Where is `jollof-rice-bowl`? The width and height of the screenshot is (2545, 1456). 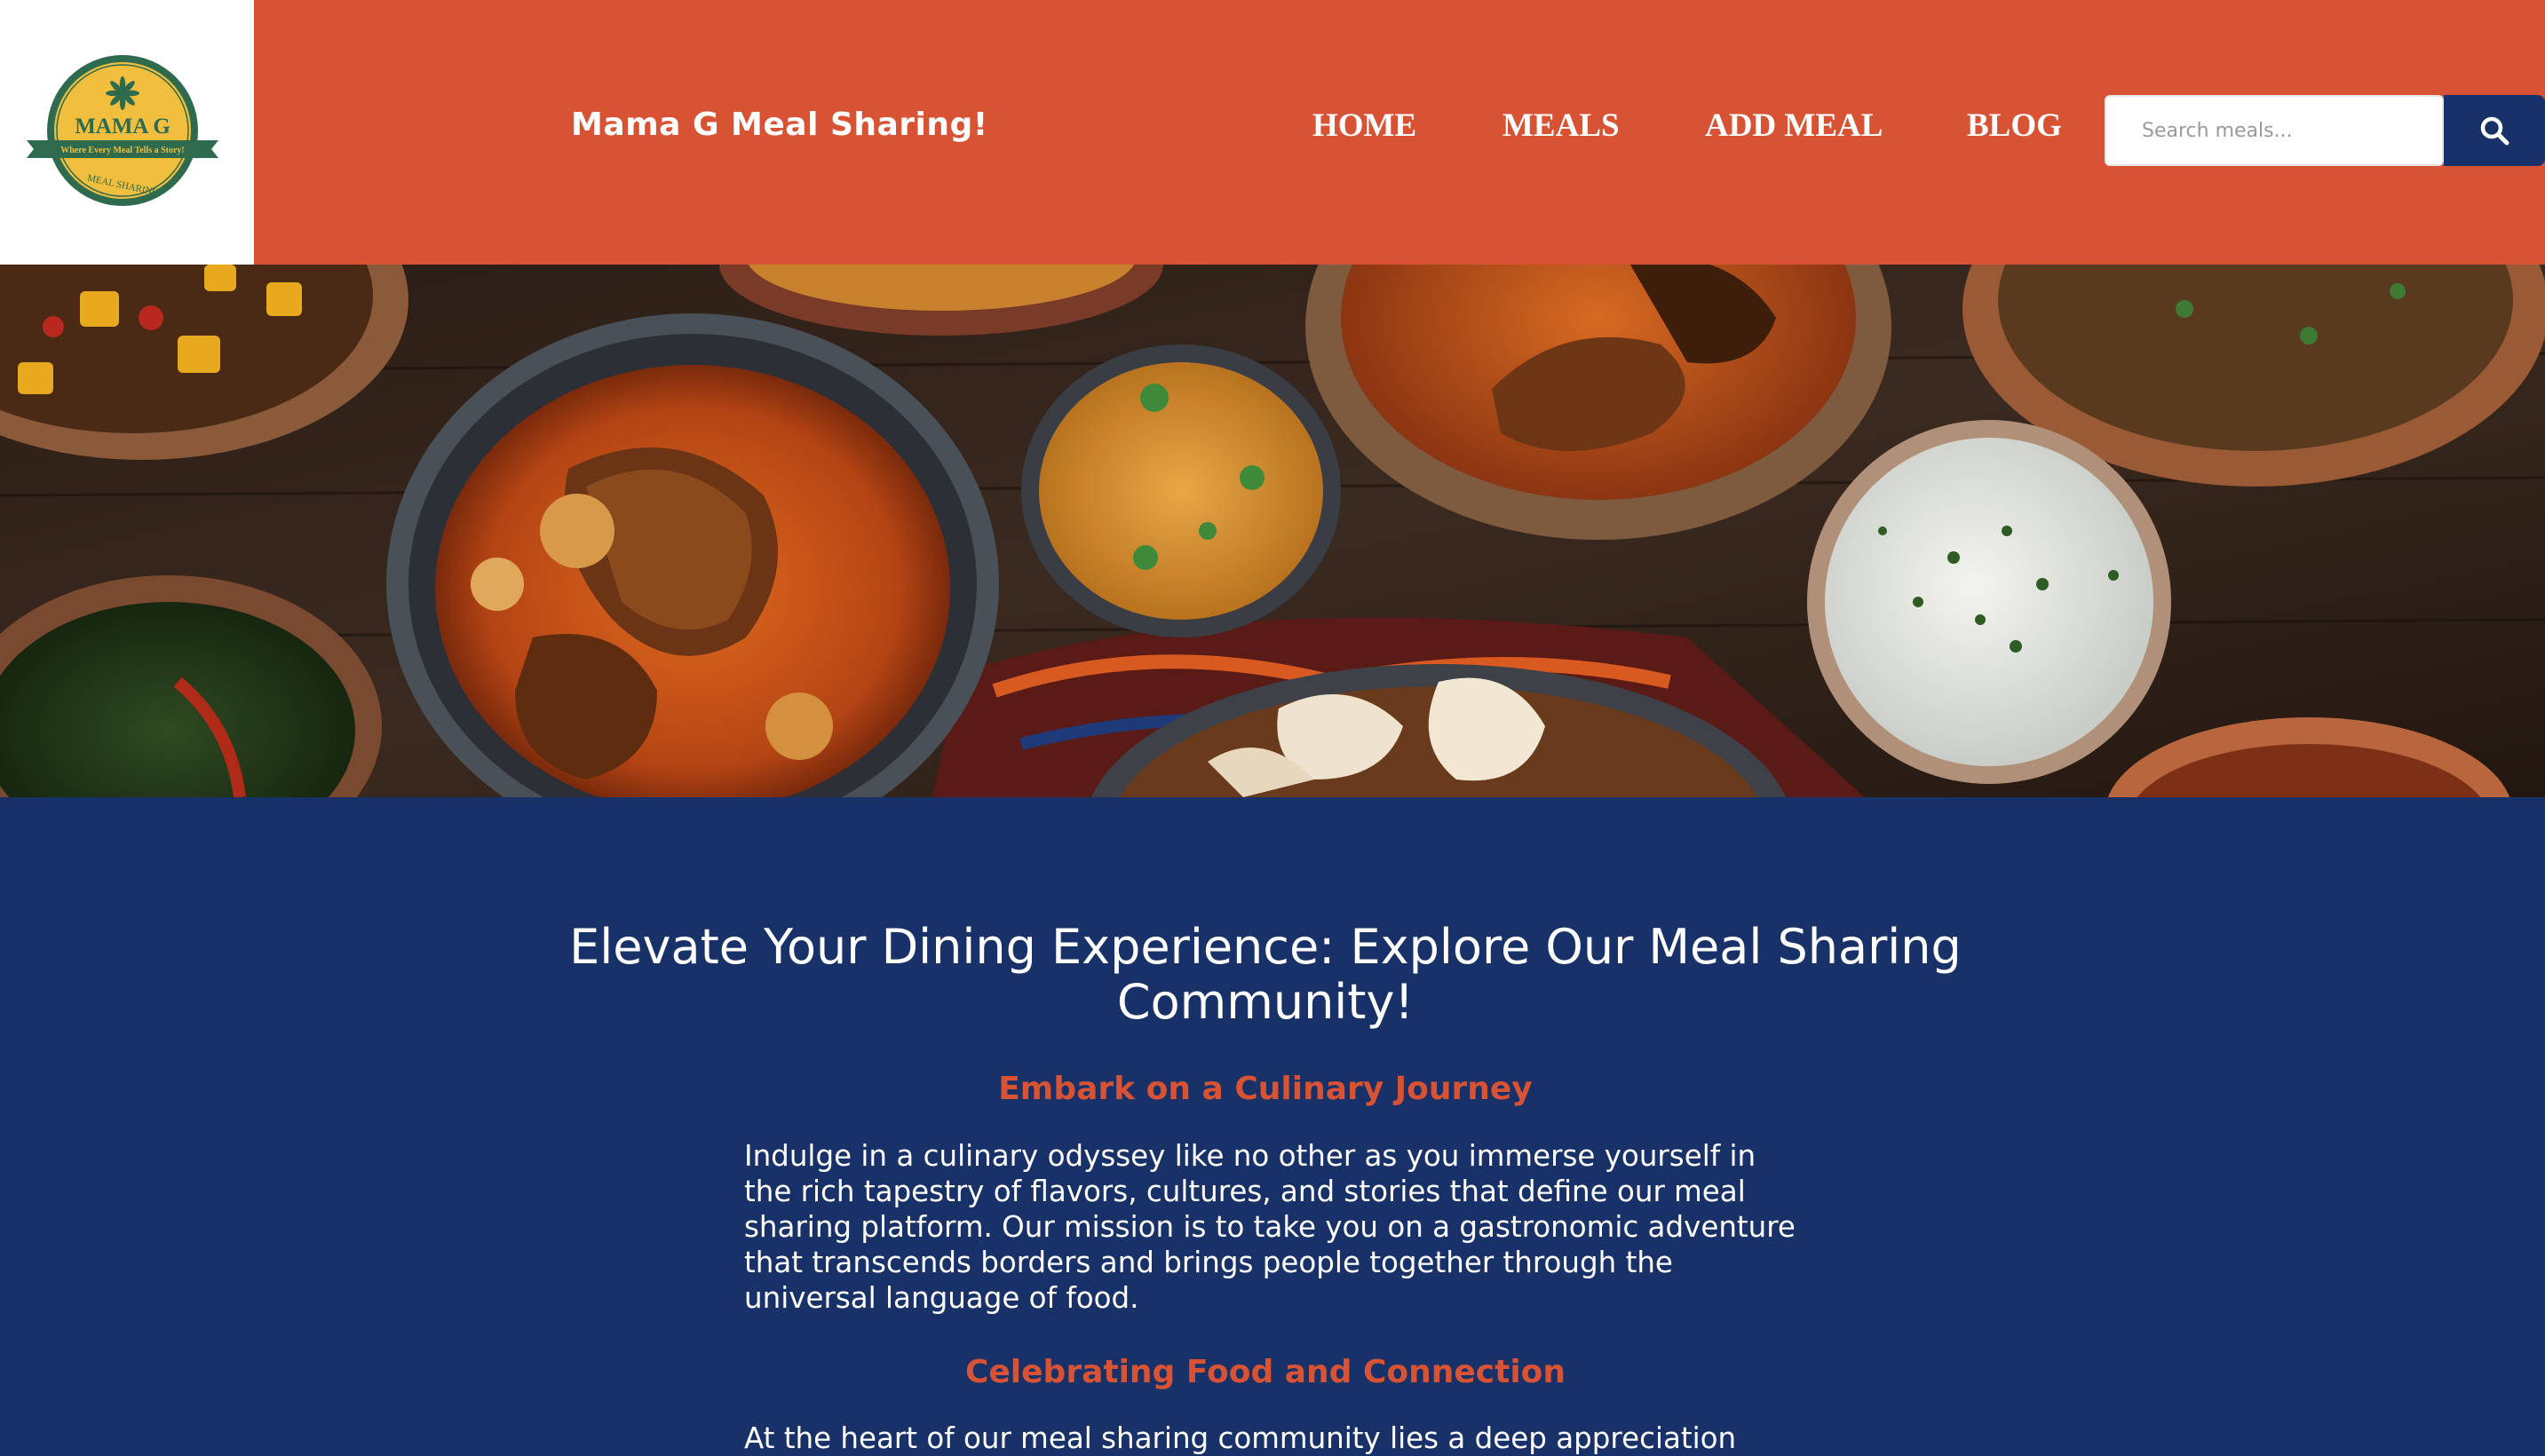
jollof-rice-bowl is located at coordinates (1181, 490).